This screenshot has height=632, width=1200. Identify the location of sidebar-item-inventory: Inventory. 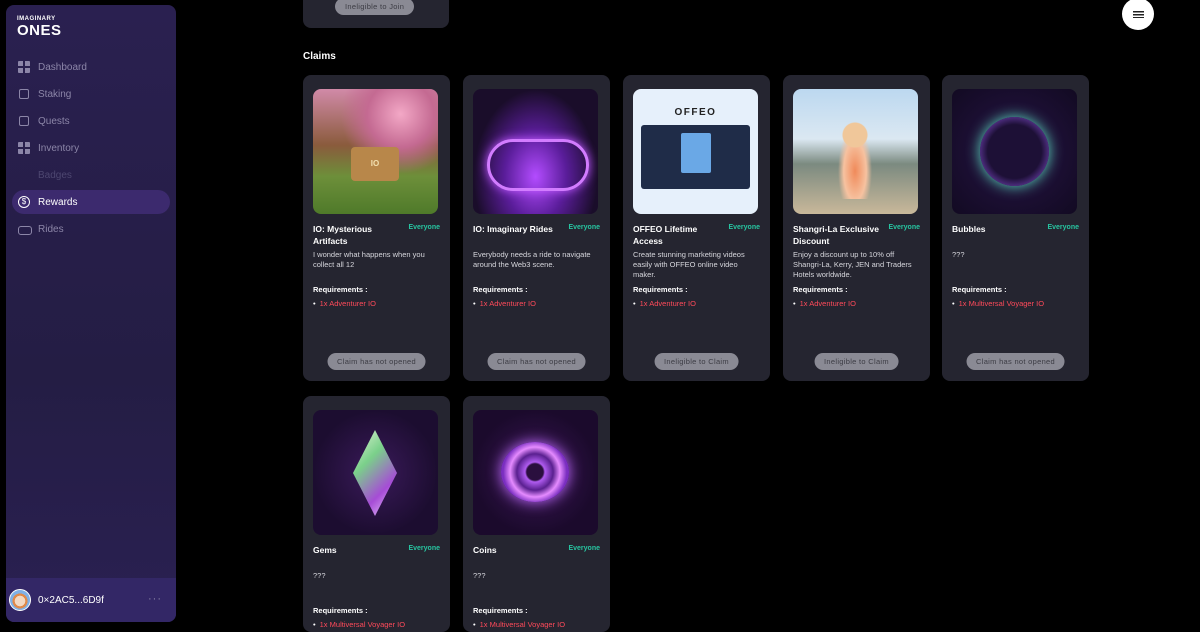
(91, 148).